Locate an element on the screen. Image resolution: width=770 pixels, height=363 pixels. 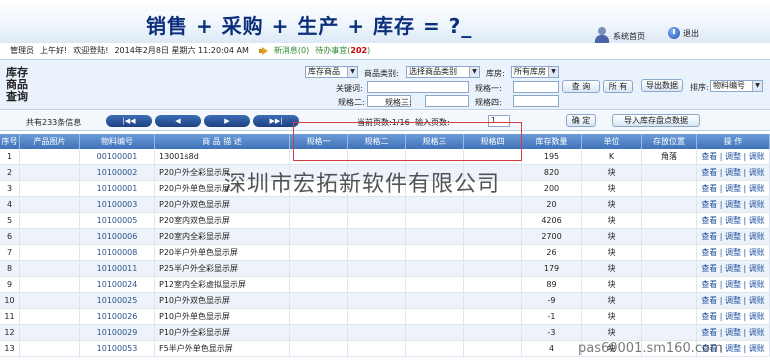
table-row: 9 10100024 P12室内全彩虚拟显示屏 89 块 查看 | 调整 | 调账 is located at coordinates (385, 285).